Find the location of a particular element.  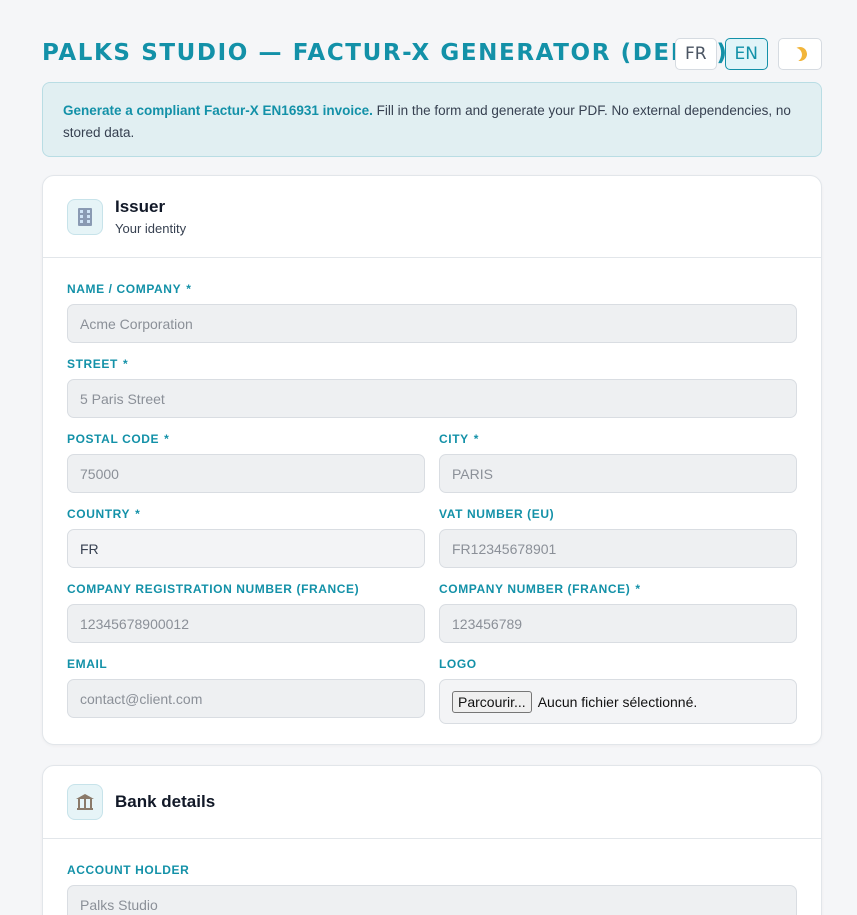

company-number-input: 123456789 is located at coordinates (618, 623).